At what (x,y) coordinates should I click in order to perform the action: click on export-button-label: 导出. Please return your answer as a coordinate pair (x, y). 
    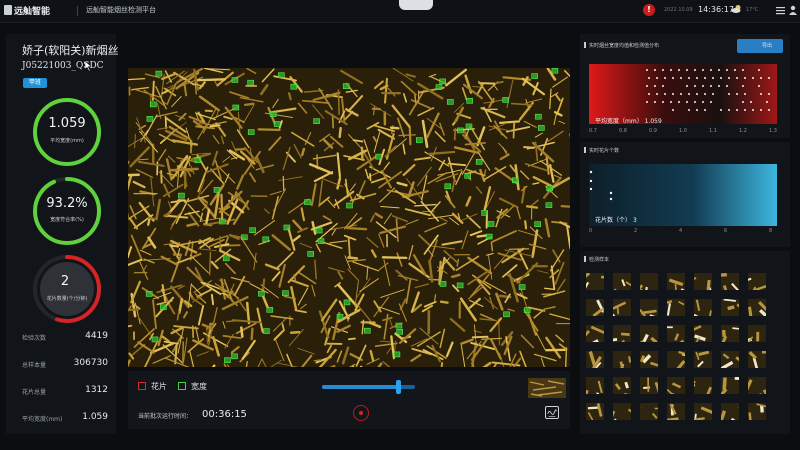
    Looking at the image, I should click on (767, 45).